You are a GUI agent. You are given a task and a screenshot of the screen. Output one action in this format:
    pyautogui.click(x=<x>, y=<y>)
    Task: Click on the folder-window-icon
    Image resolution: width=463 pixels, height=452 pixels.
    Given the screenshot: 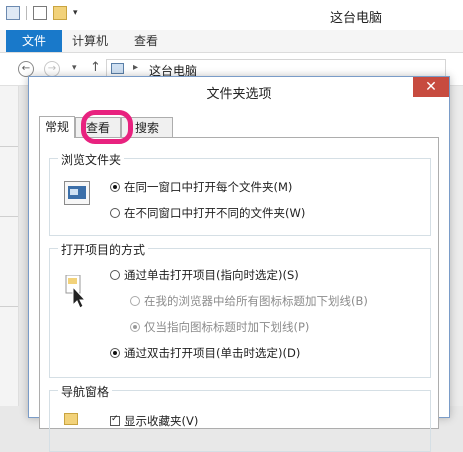 What is the action you would take?
    pyautogui.click(x=77, y=193)
    